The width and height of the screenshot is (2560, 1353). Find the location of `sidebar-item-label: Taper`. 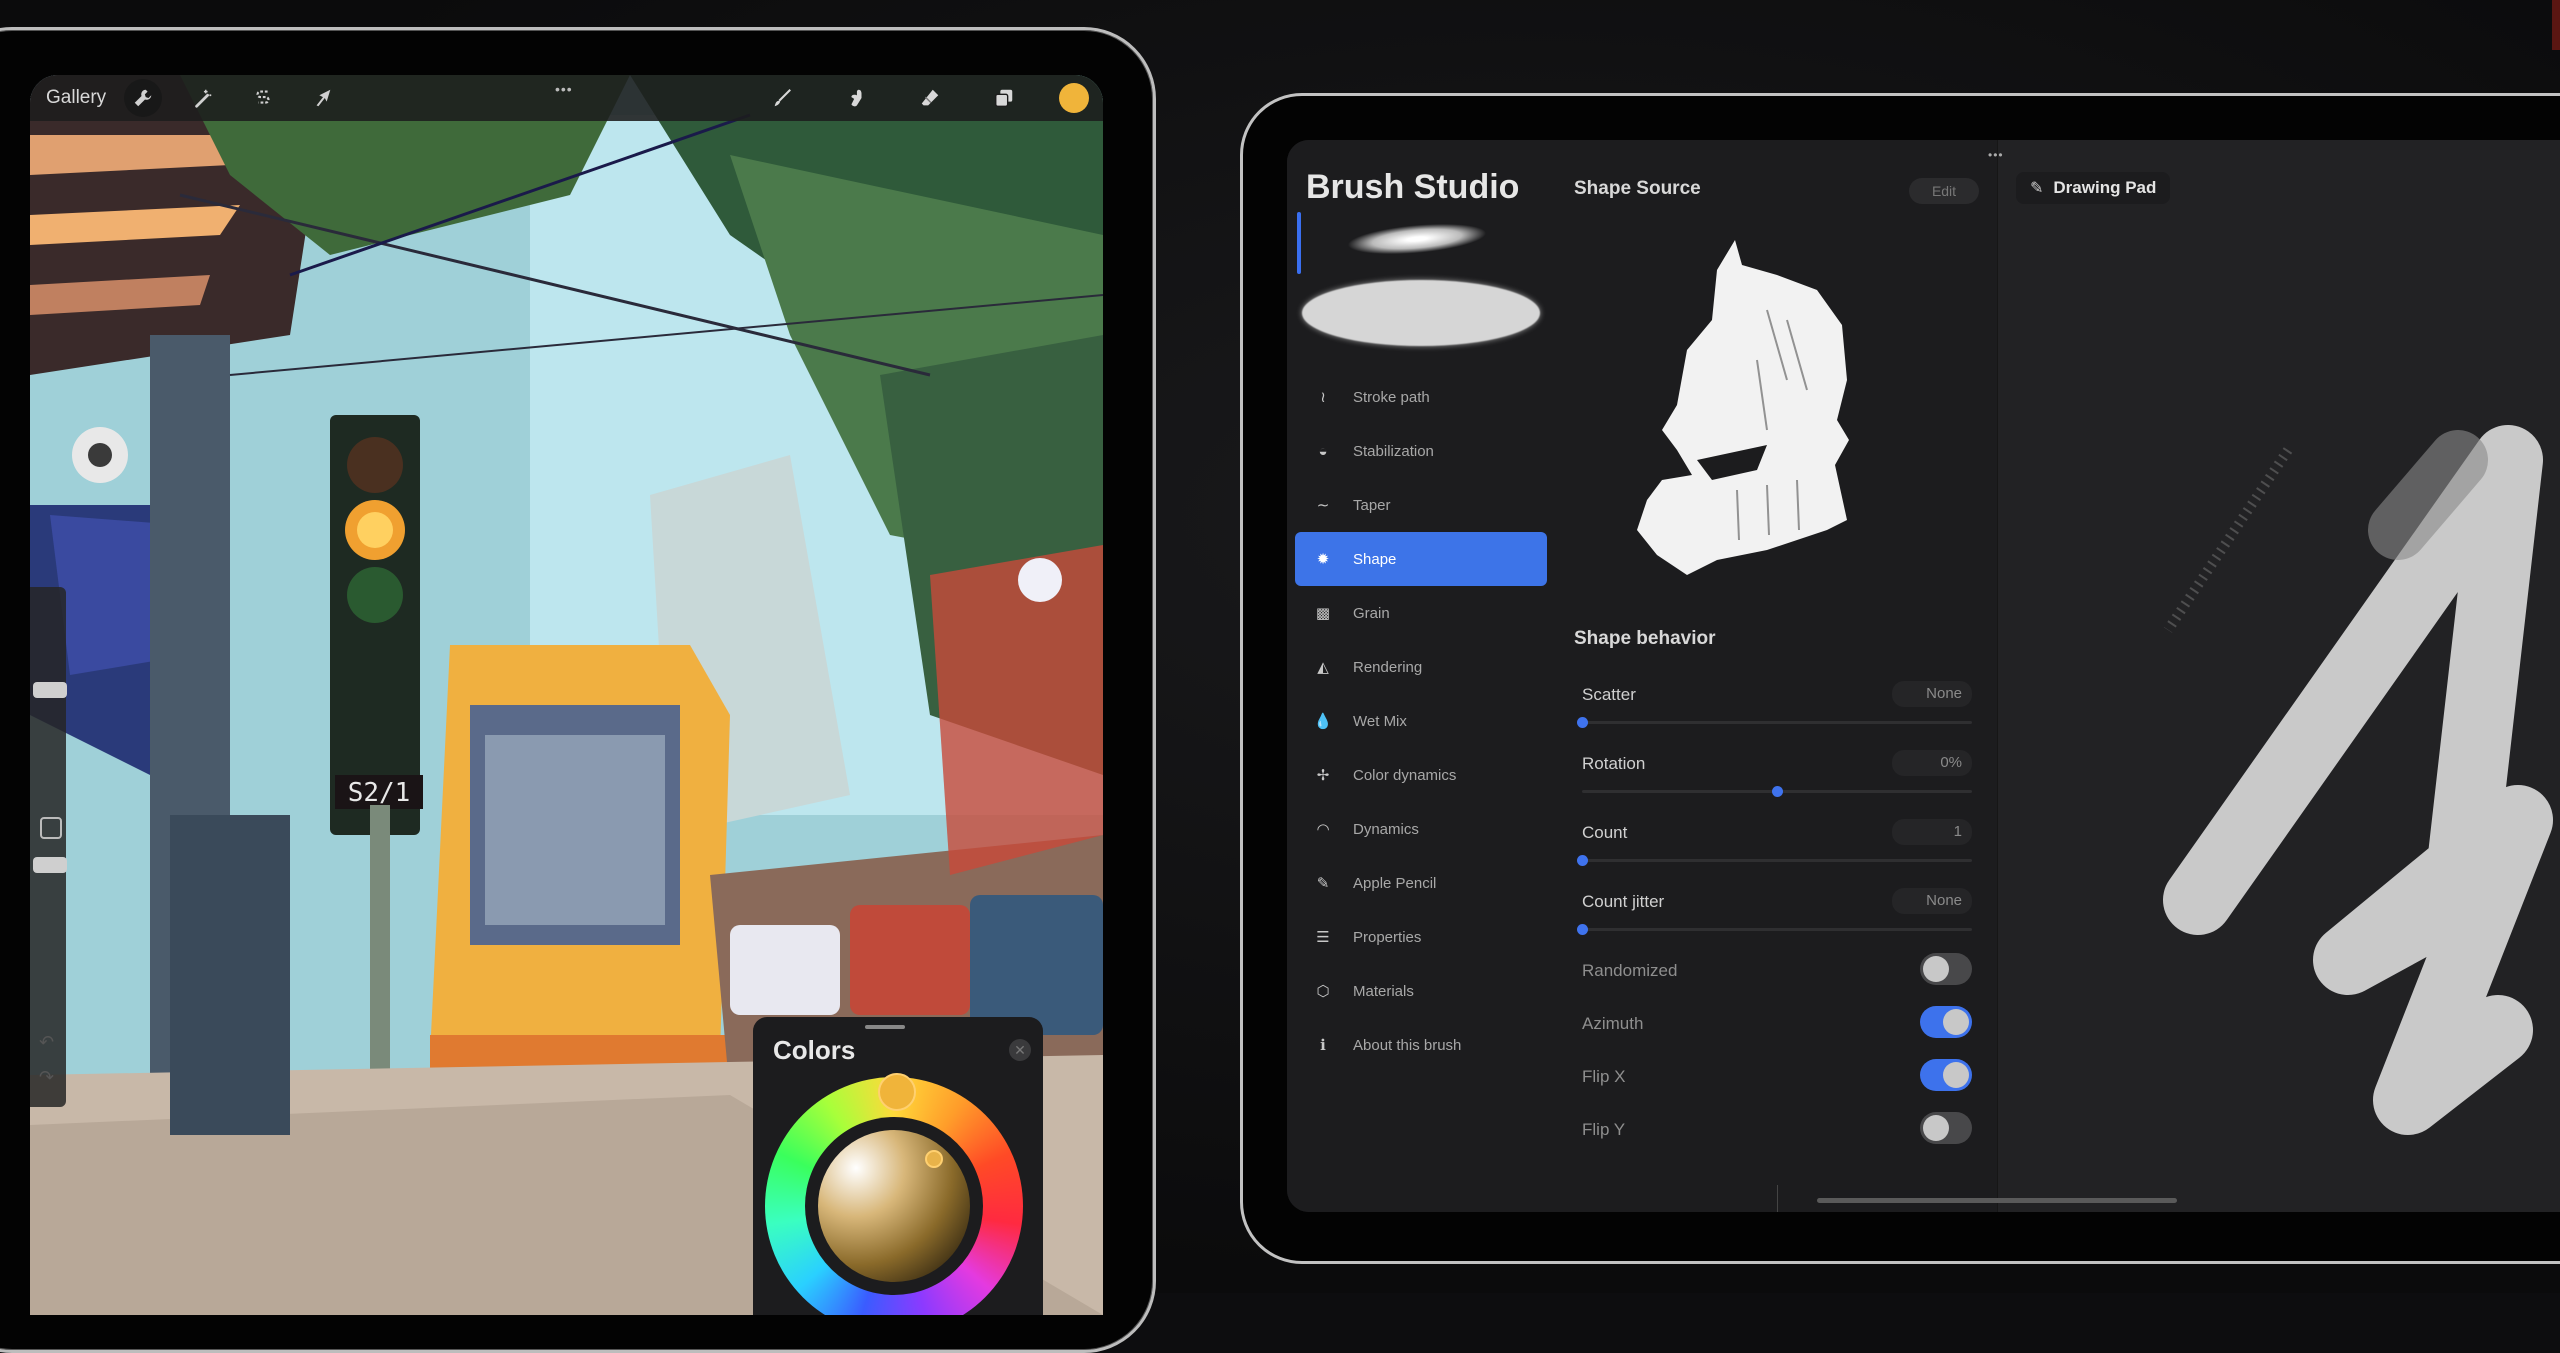

sidebar-item-label: Taper is located at coordinates (1372, 505).